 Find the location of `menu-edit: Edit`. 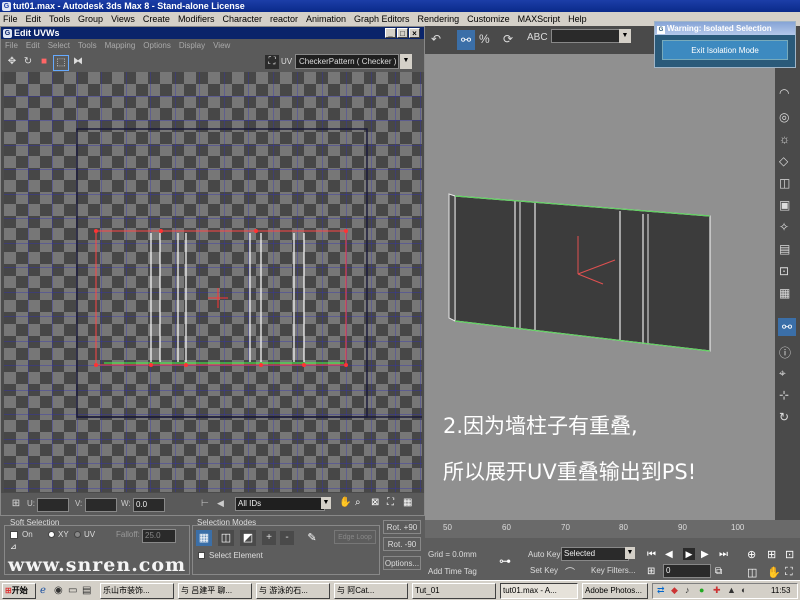

menu-edit: Edit is located at coordinates (35, 19).